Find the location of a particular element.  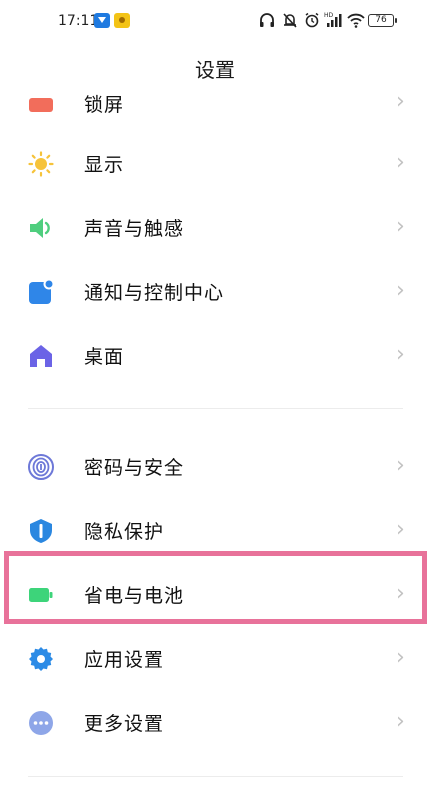

wifi-icon is located at coordinates (356, 20).